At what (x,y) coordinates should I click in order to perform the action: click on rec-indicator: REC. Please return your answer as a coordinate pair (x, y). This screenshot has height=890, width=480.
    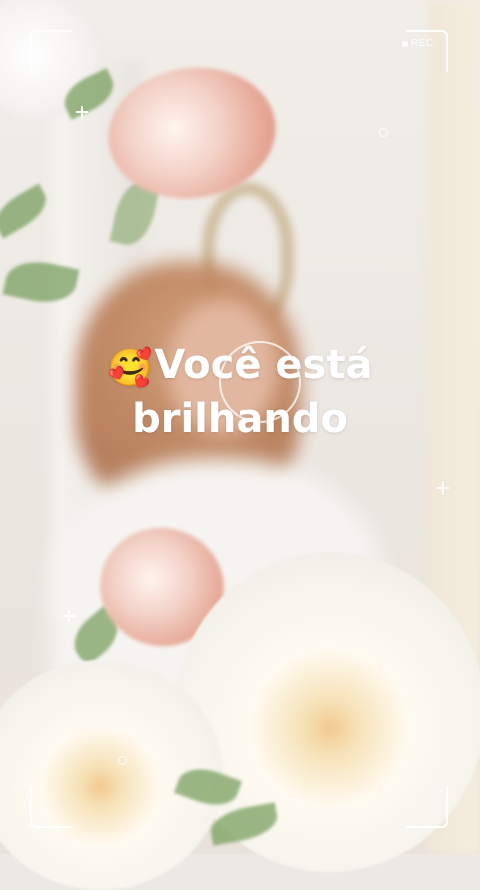
    Looking at the image, I should click on (418, 43).